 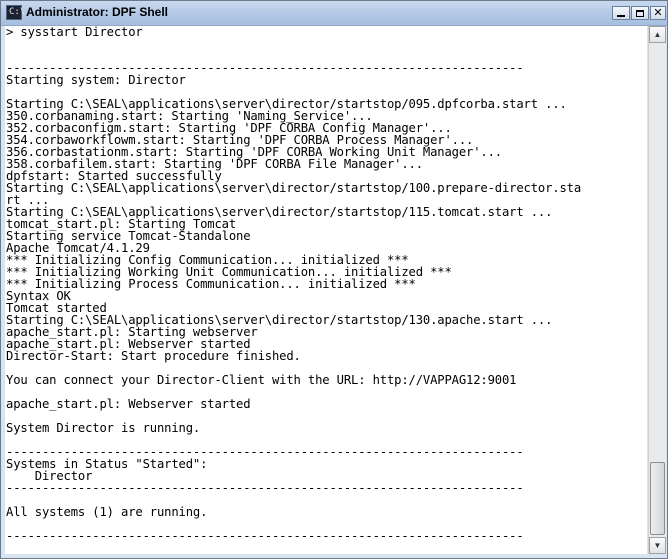 What do you see at coordinates (74, 32) in the screenshot?
I see `console-line: > sysstart Director` at bounding box center [74, 32].